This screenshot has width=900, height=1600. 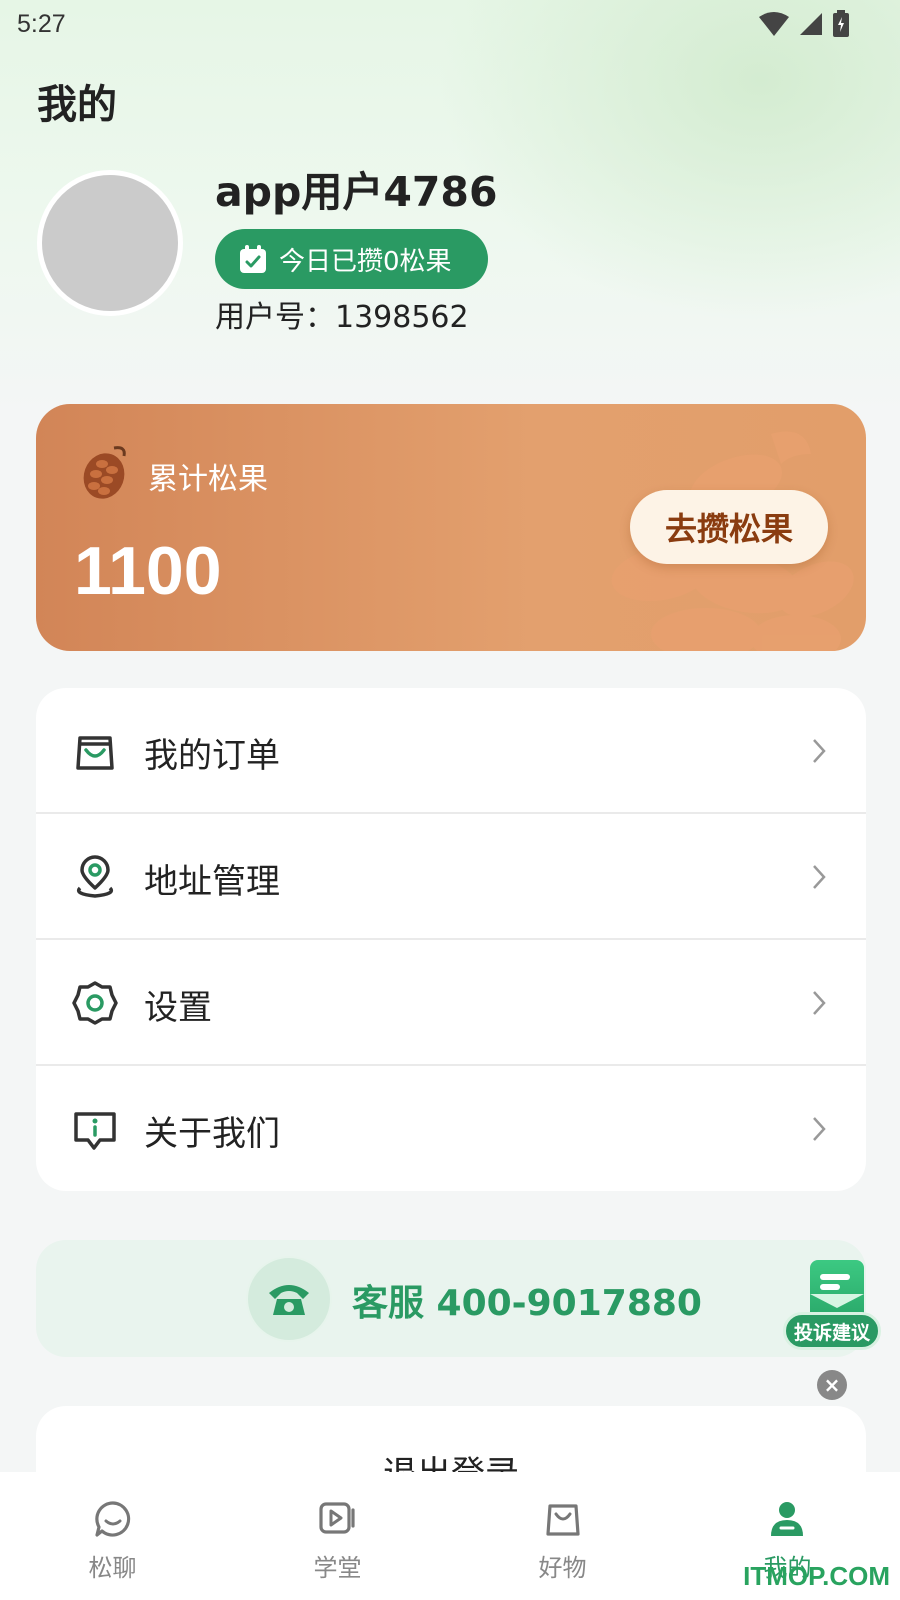 I want to click on today-badge-text: 今日已攒0松果, so click(x=365, y=261).